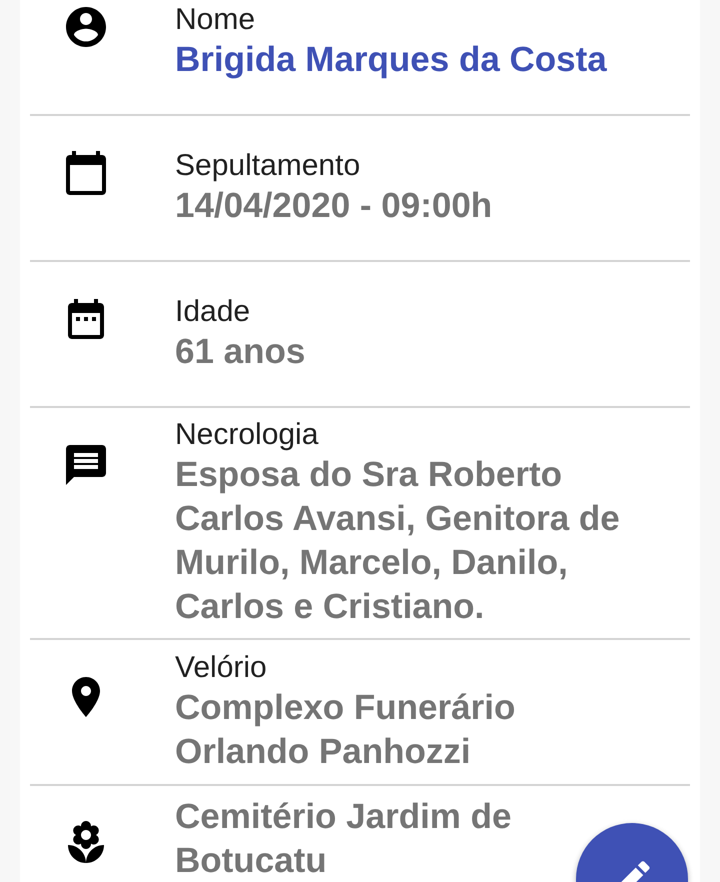  What do you see at coordinates (221, 667) in the screenshot?
I see `field-label: Velório` at bounding box center [221, 667].